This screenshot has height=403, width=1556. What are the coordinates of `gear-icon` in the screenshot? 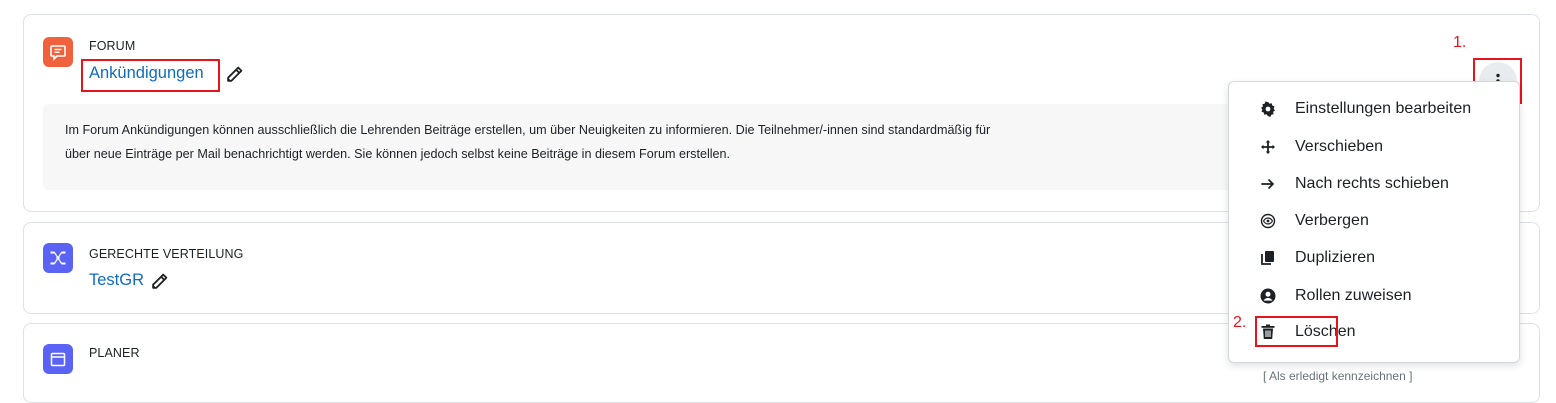 It's located at (1268, 109).